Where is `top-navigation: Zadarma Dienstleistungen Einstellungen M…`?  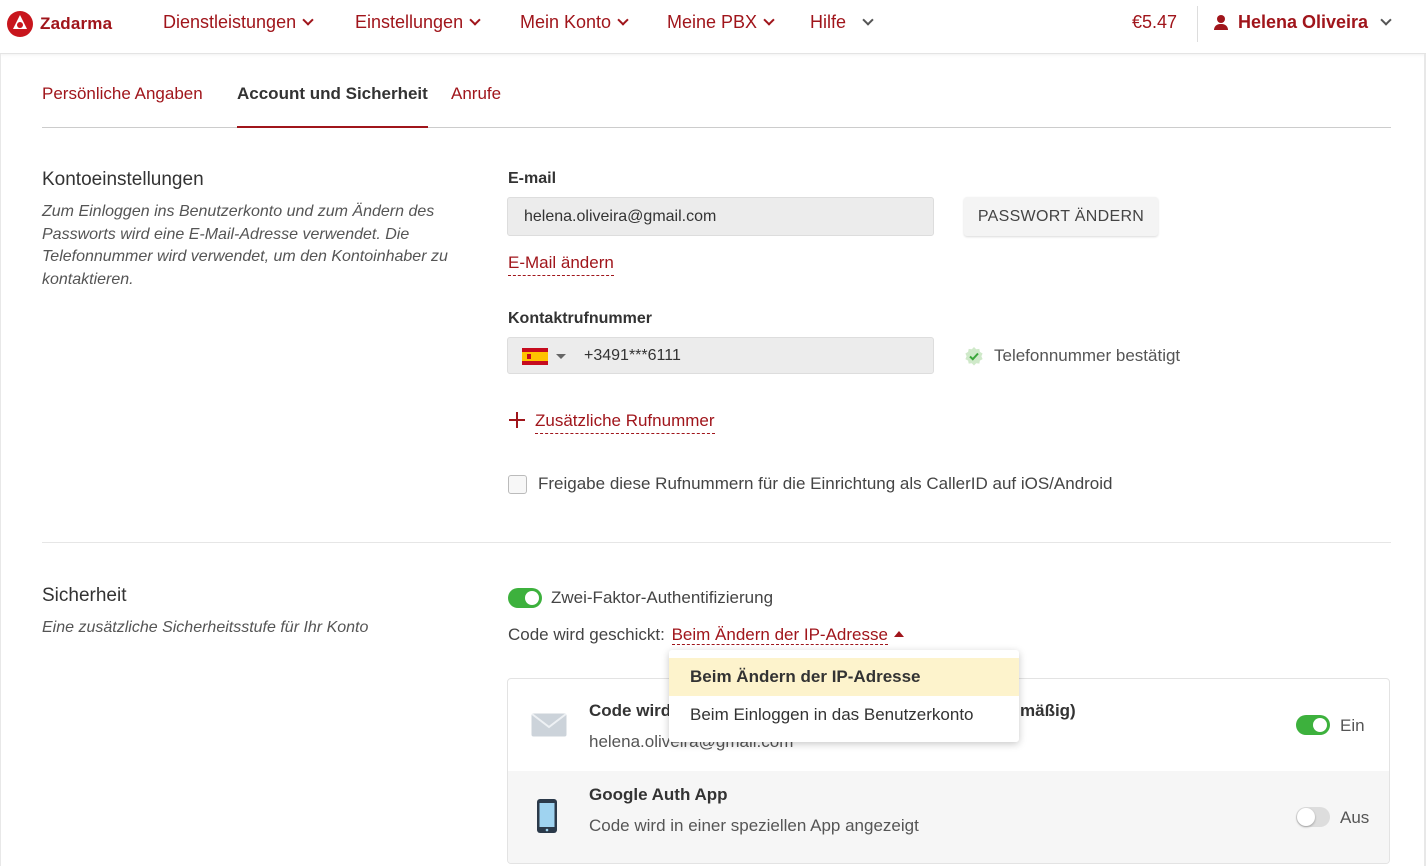
top-navigation: Zadarma Dienstleistungen Einstellungen M… is located at coordinates (713, 27).